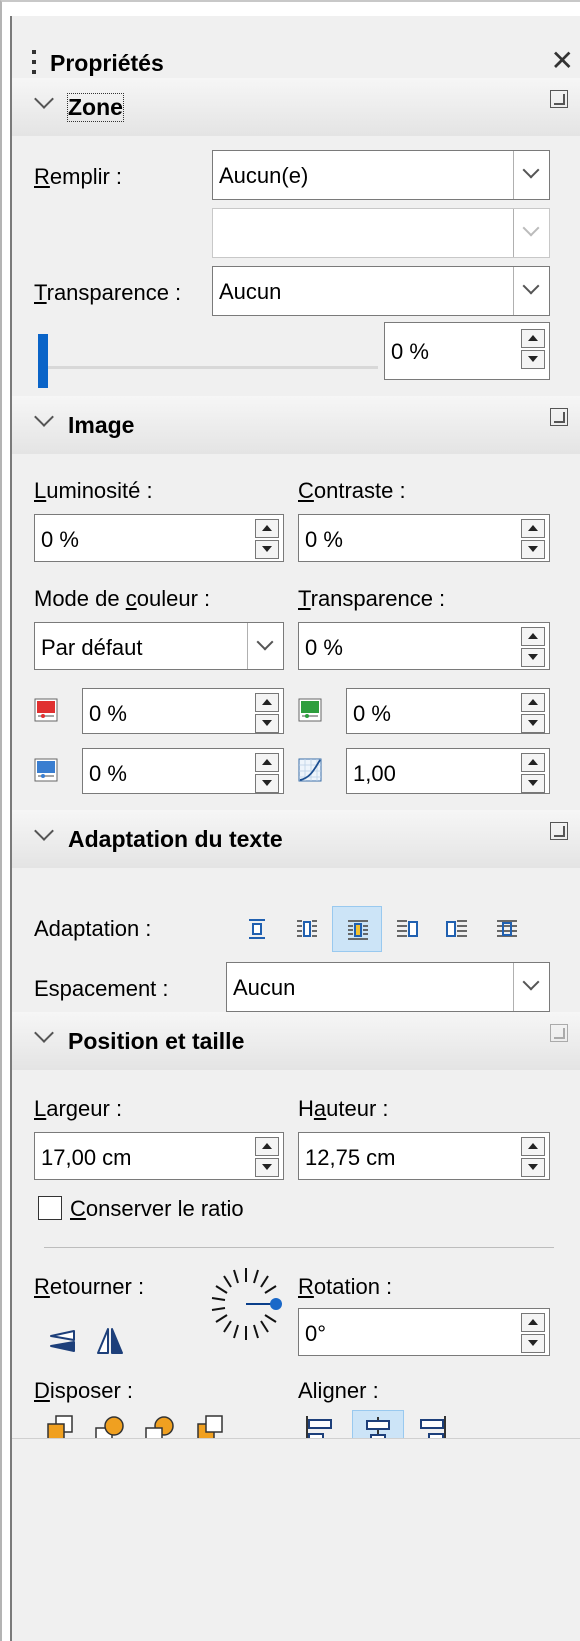 The width and height of the screenshot is (580, 1641). Describe the element at coordinates (159, 1156) in the screenshot. I see `width-field: 17,00 cm` at that location.